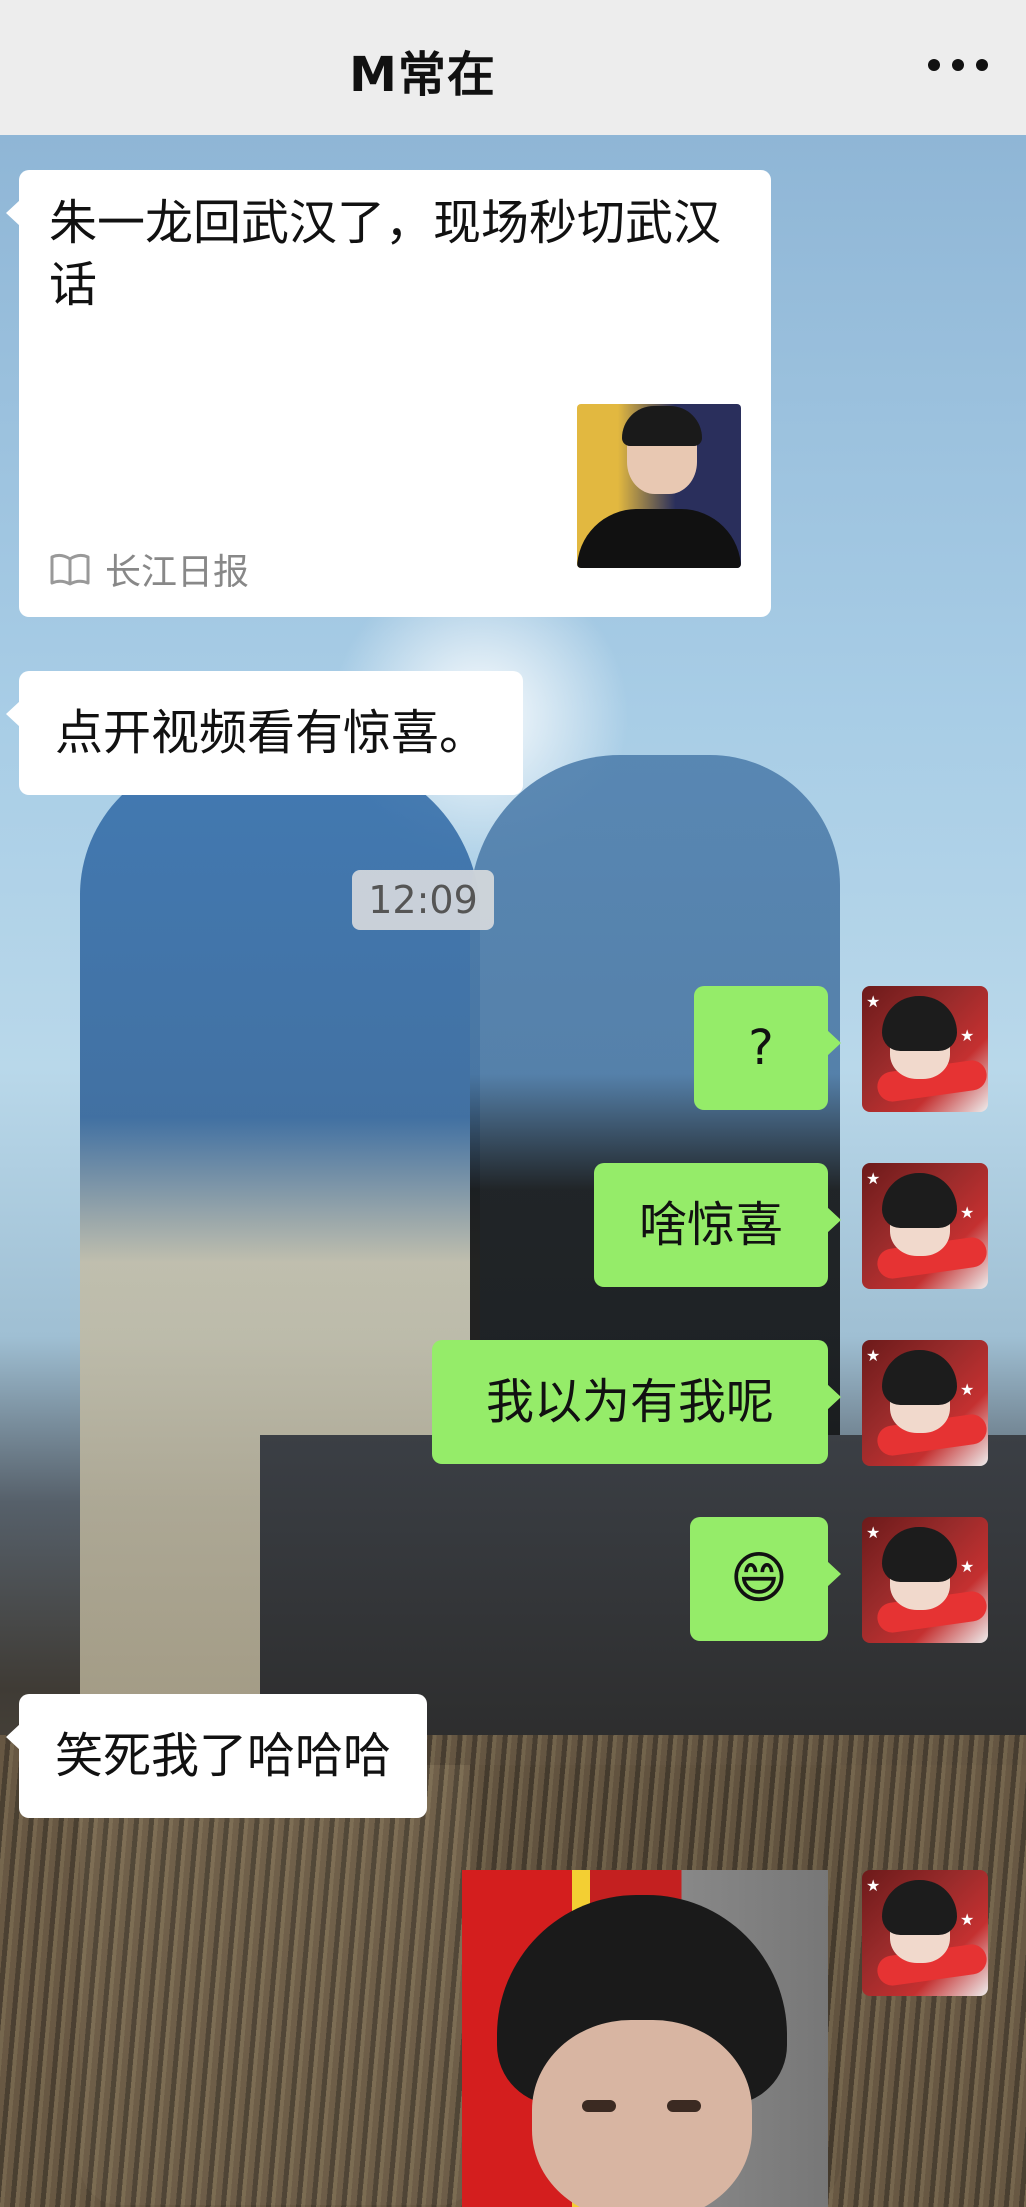 The height and width of the screenshot is (2207, 1026). I want to click on more-options-icon, so click(958, 65).